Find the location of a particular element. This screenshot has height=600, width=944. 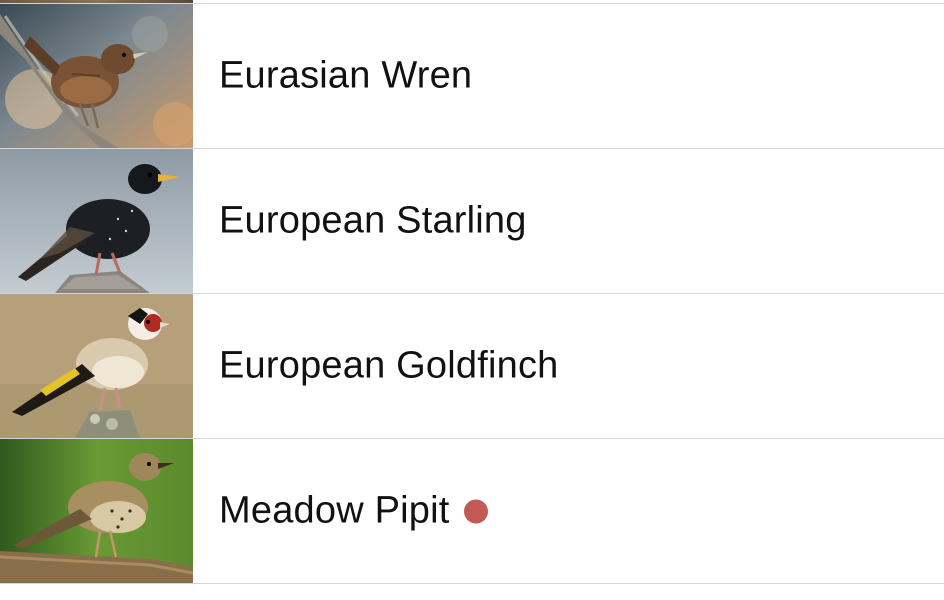

bird-name-label: Eurasian Wren is located at coordinates (346, 75).